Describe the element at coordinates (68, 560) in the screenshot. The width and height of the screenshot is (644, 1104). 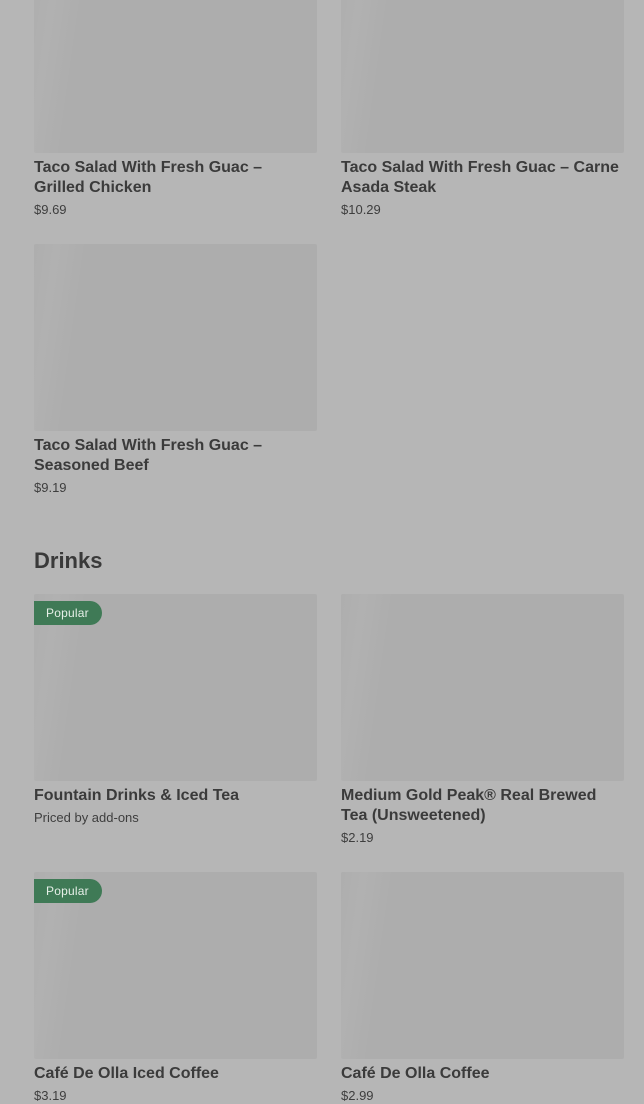
I see `section-heading-drinks: Drinks` at that location.